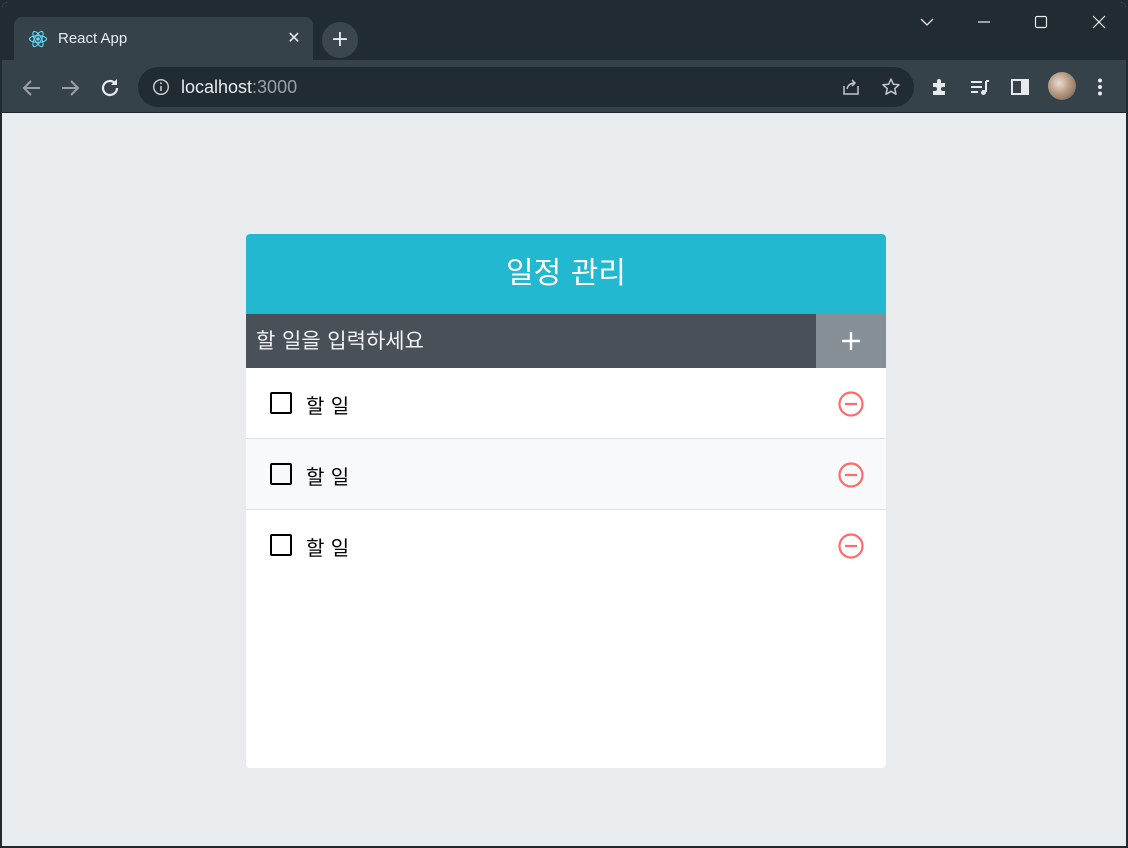  What do you see at coordinates (526, 87) in the screenshot?
I see `address-bar: localhost:3000` at bounding box center [526, 87].